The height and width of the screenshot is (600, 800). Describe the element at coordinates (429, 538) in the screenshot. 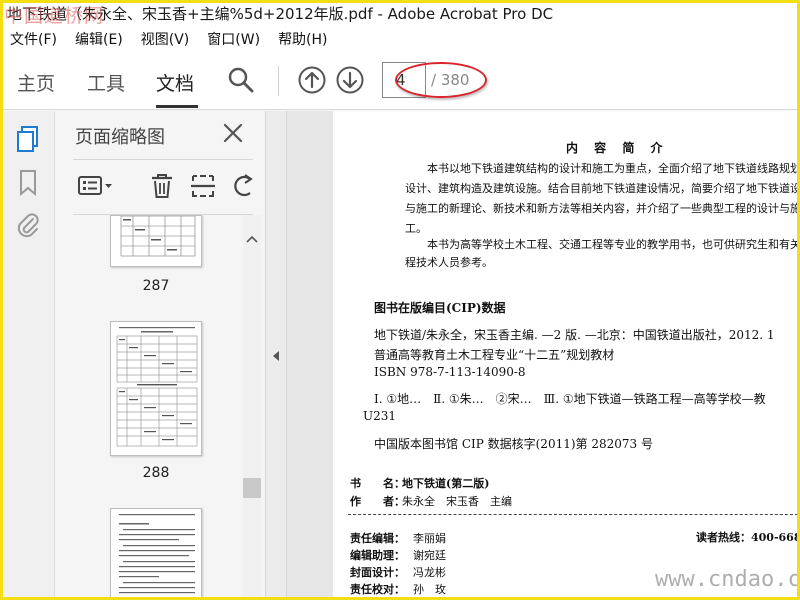

I see `credit-value: 李丽娟` at that location.